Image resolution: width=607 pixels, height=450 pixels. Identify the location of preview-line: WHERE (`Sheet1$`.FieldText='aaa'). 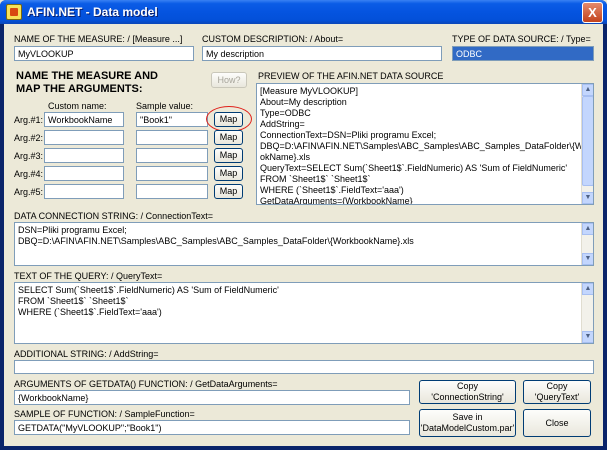
(332, 190).